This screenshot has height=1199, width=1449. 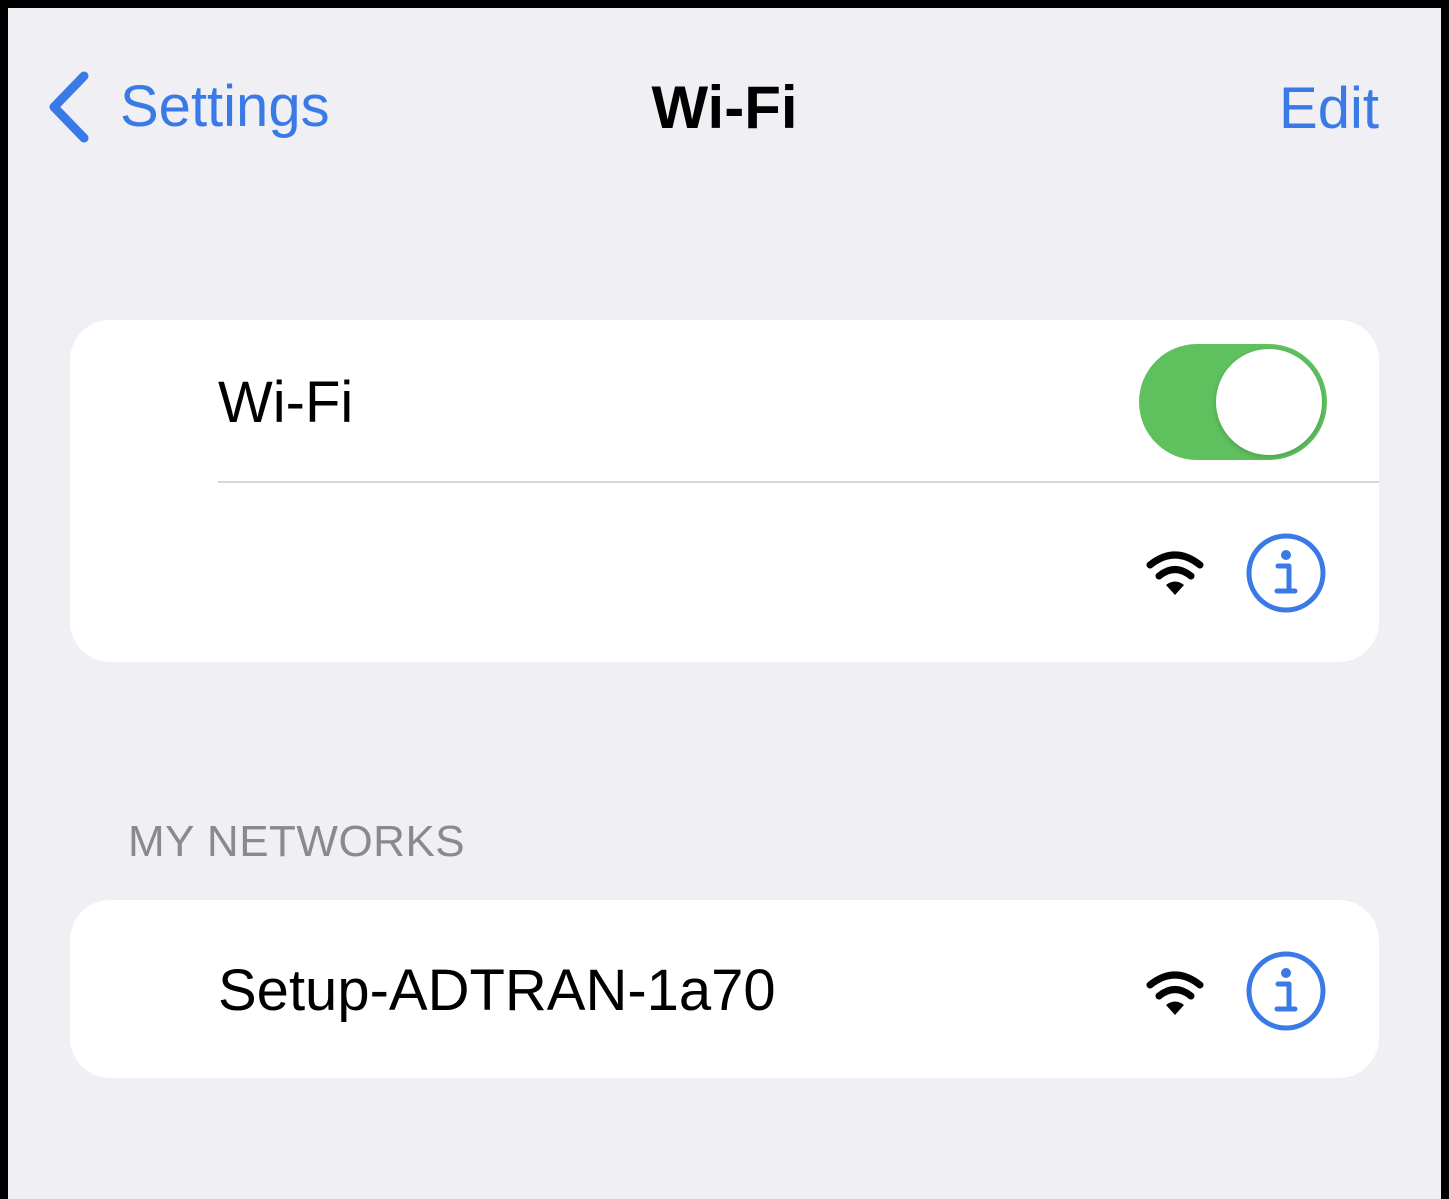 I want to click on section-header-my-networks: MY NETWORKS, so click(x=297, y=841).